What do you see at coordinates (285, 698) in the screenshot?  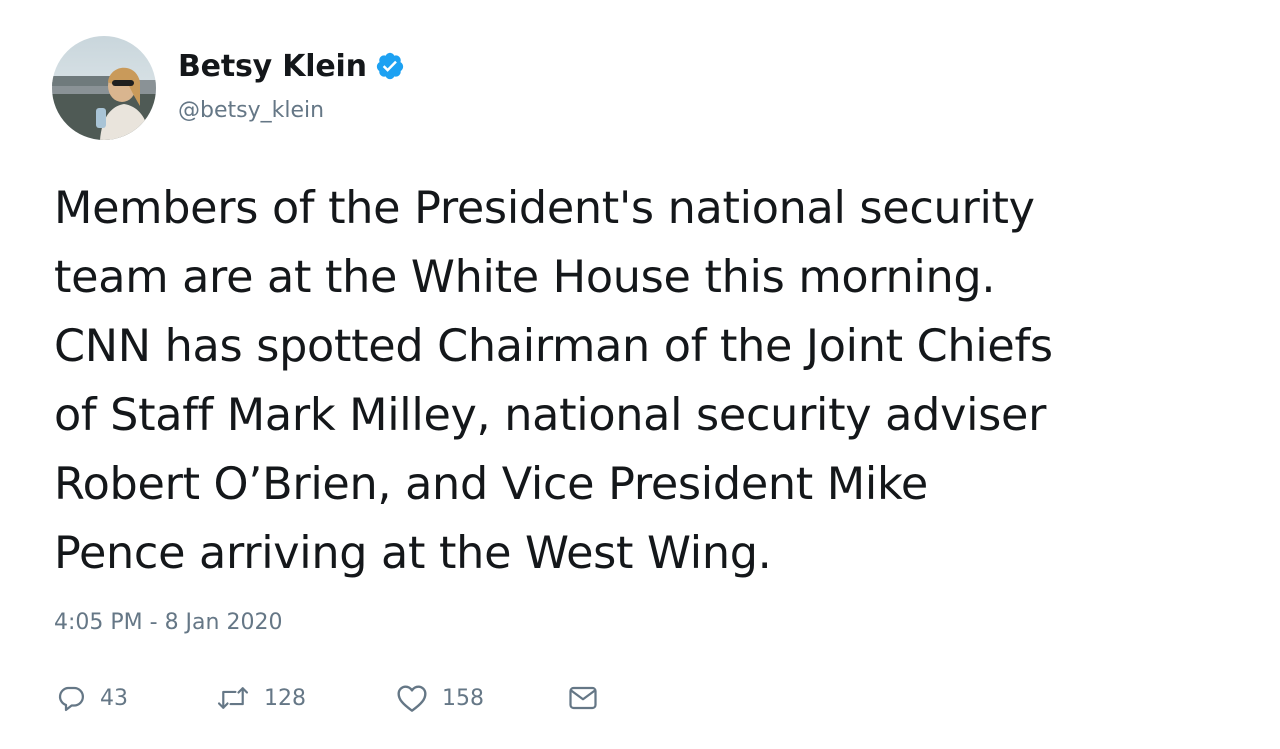 I see `retweet-count: 128` at bounding box center [285, 698].